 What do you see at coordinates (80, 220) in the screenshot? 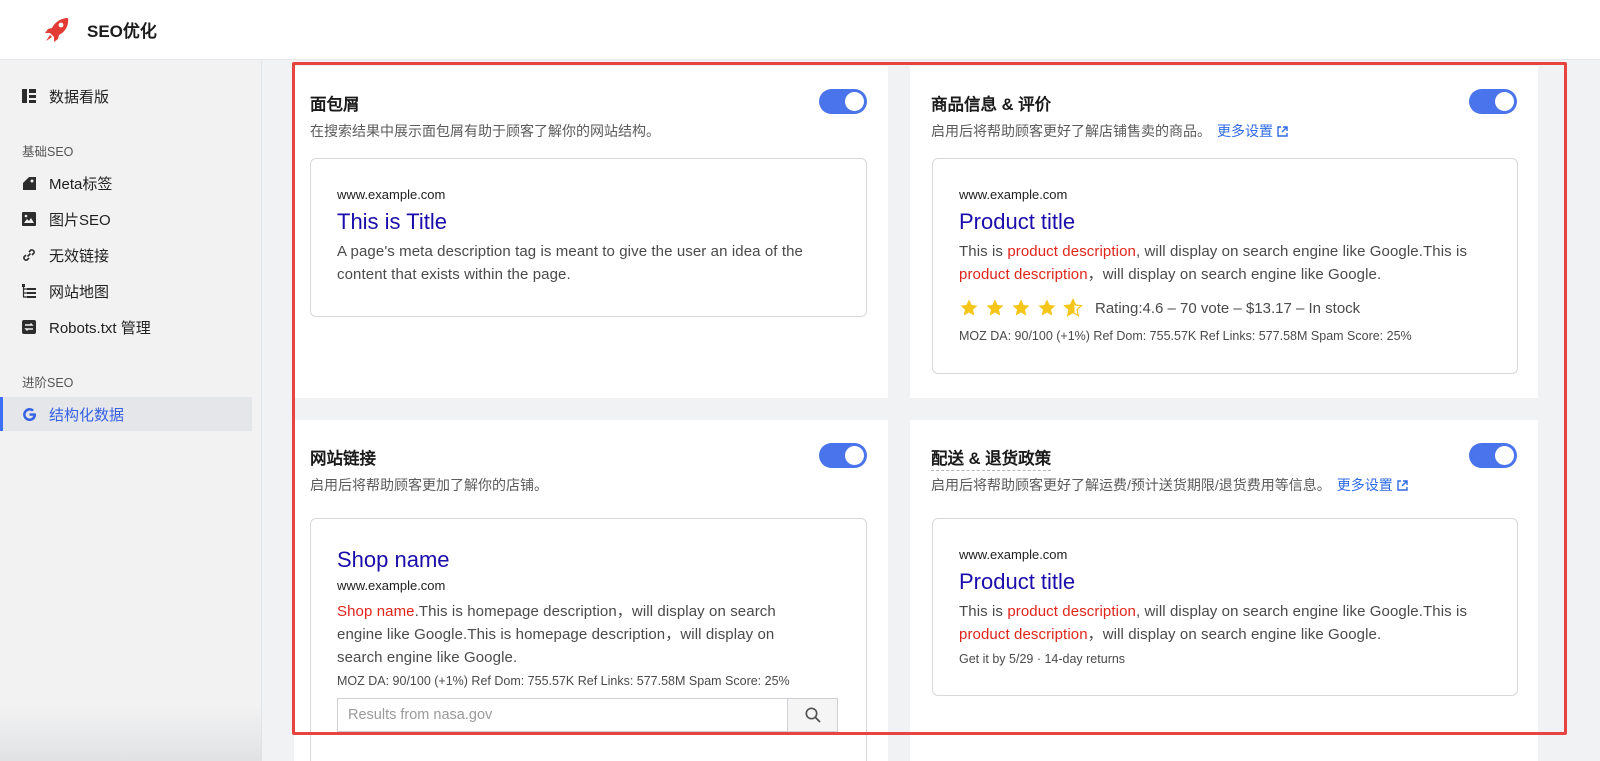
I see `sidebar-item-label: 图片SEO` at bounding box center [80, 220].